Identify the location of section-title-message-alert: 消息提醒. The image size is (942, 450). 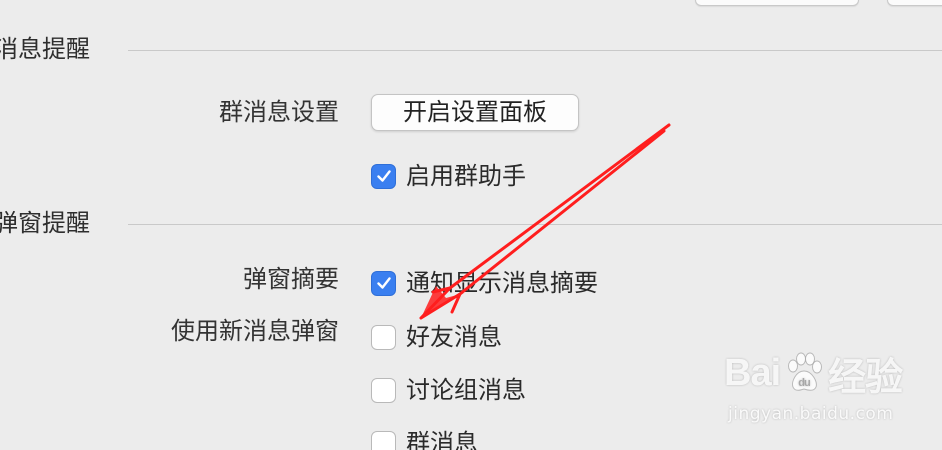
(45, 49).